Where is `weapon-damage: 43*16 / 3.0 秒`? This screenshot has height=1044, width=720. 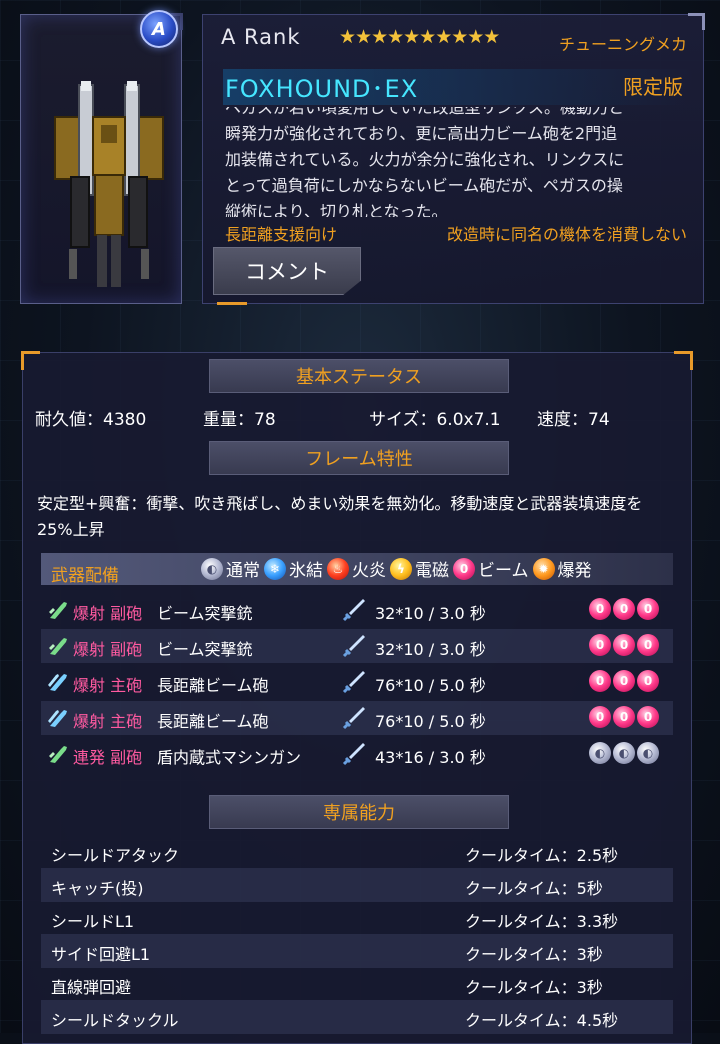
weapon-damage: 43*16 / 3.0 秒 is located at coordinates (430, 757).